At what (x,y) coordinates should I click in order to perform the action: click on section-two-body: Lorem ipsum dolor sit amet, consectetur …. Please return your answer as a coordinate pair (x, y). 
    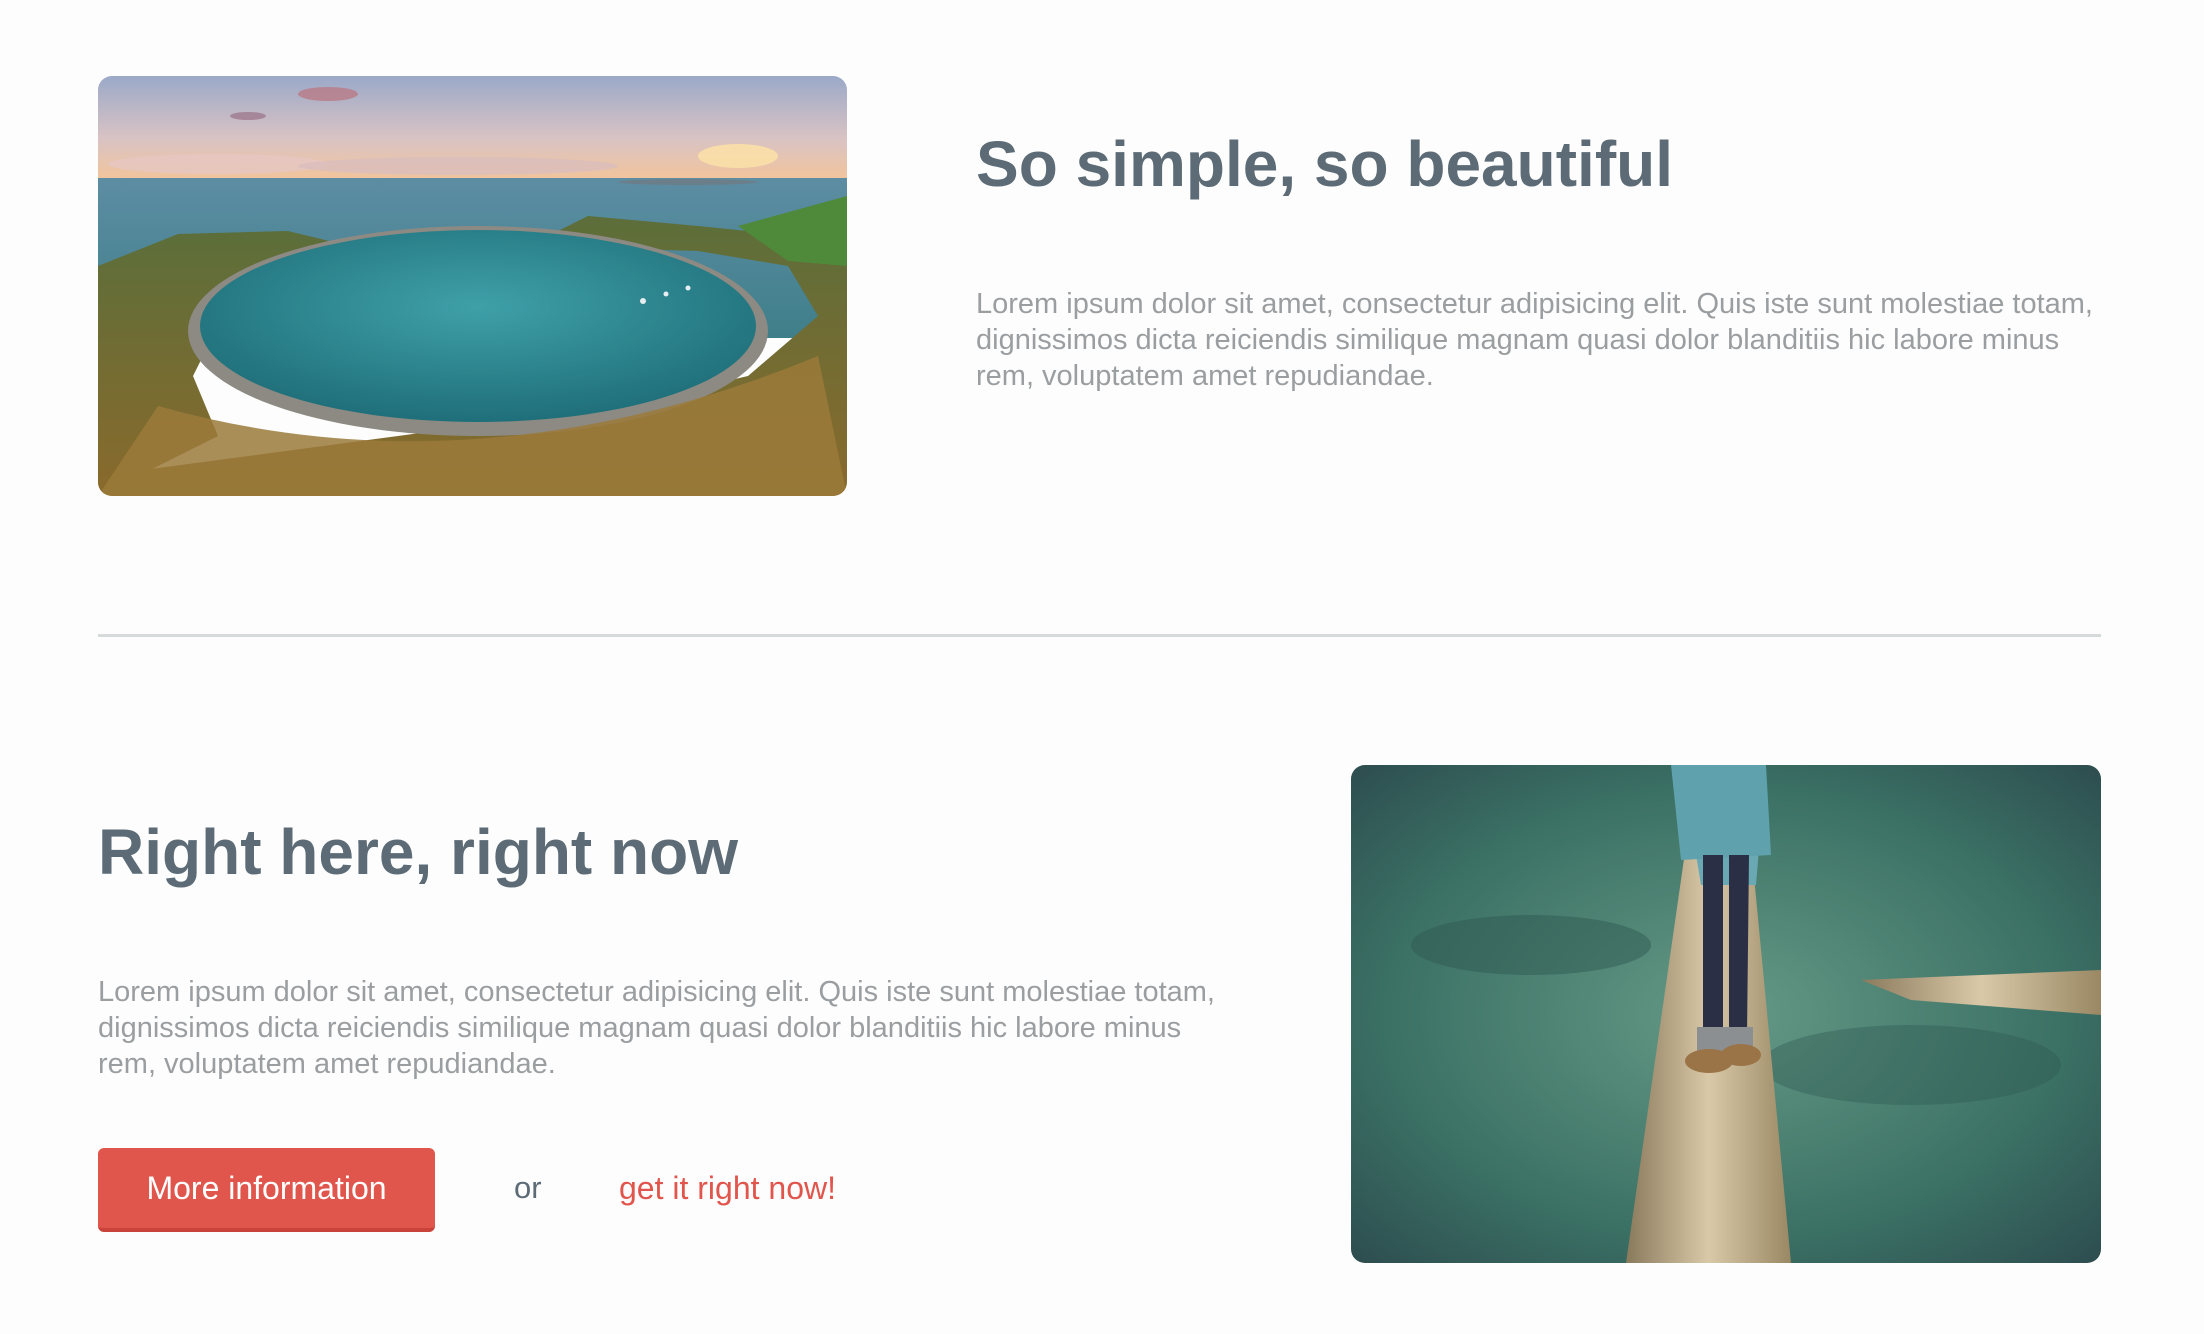
    Looking at the image, I should click on (656, 1028).